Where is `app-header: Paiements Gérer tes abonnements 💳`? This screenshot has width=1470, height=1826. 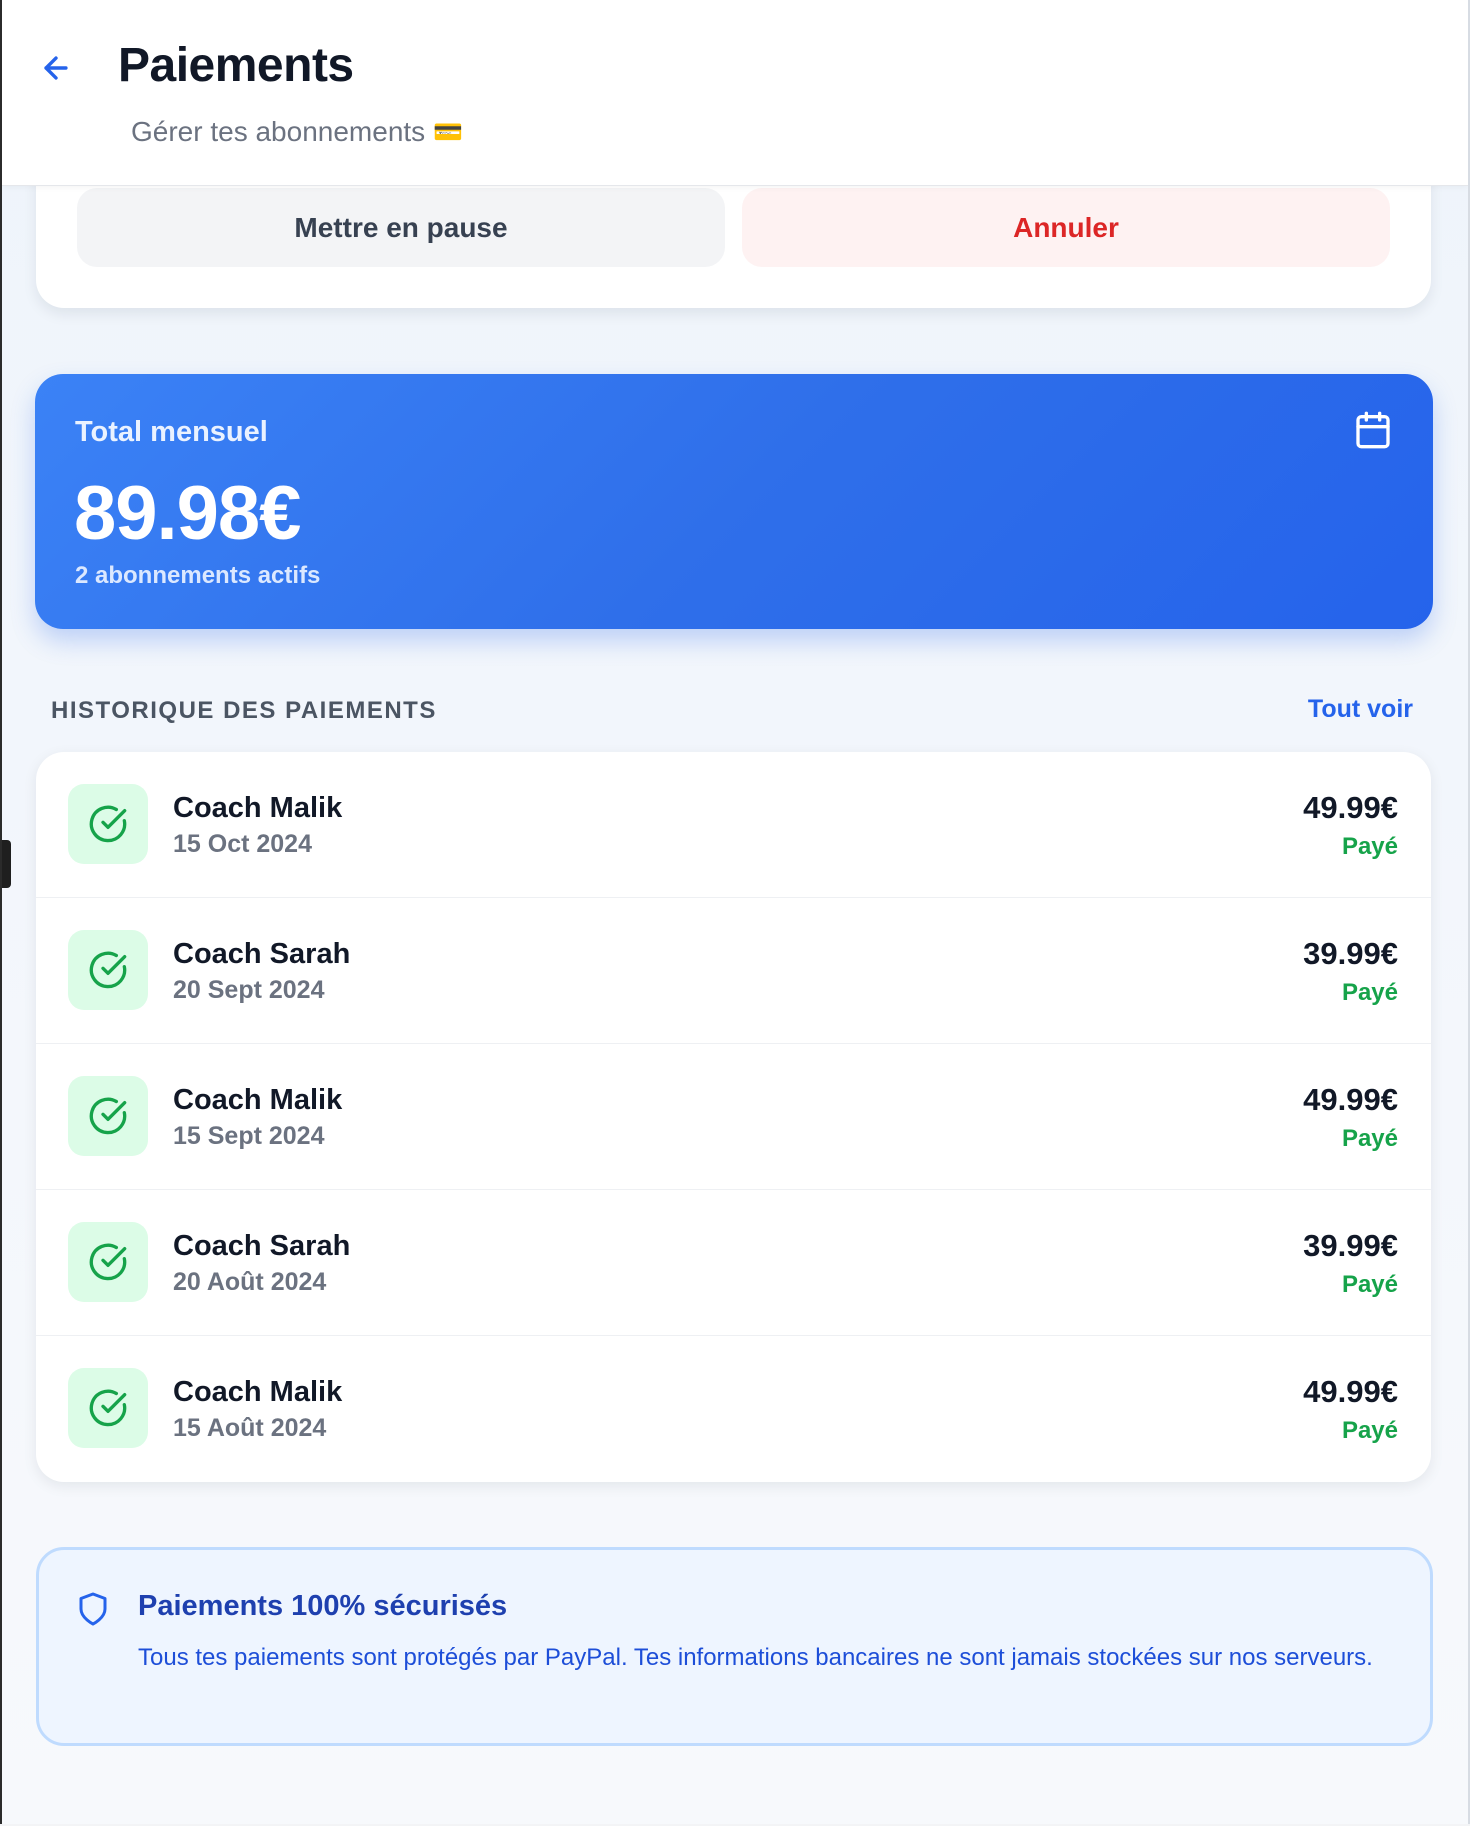
app-header: Paiements Gérer tes abonnements 💳 is located at coordinates (735, 93).